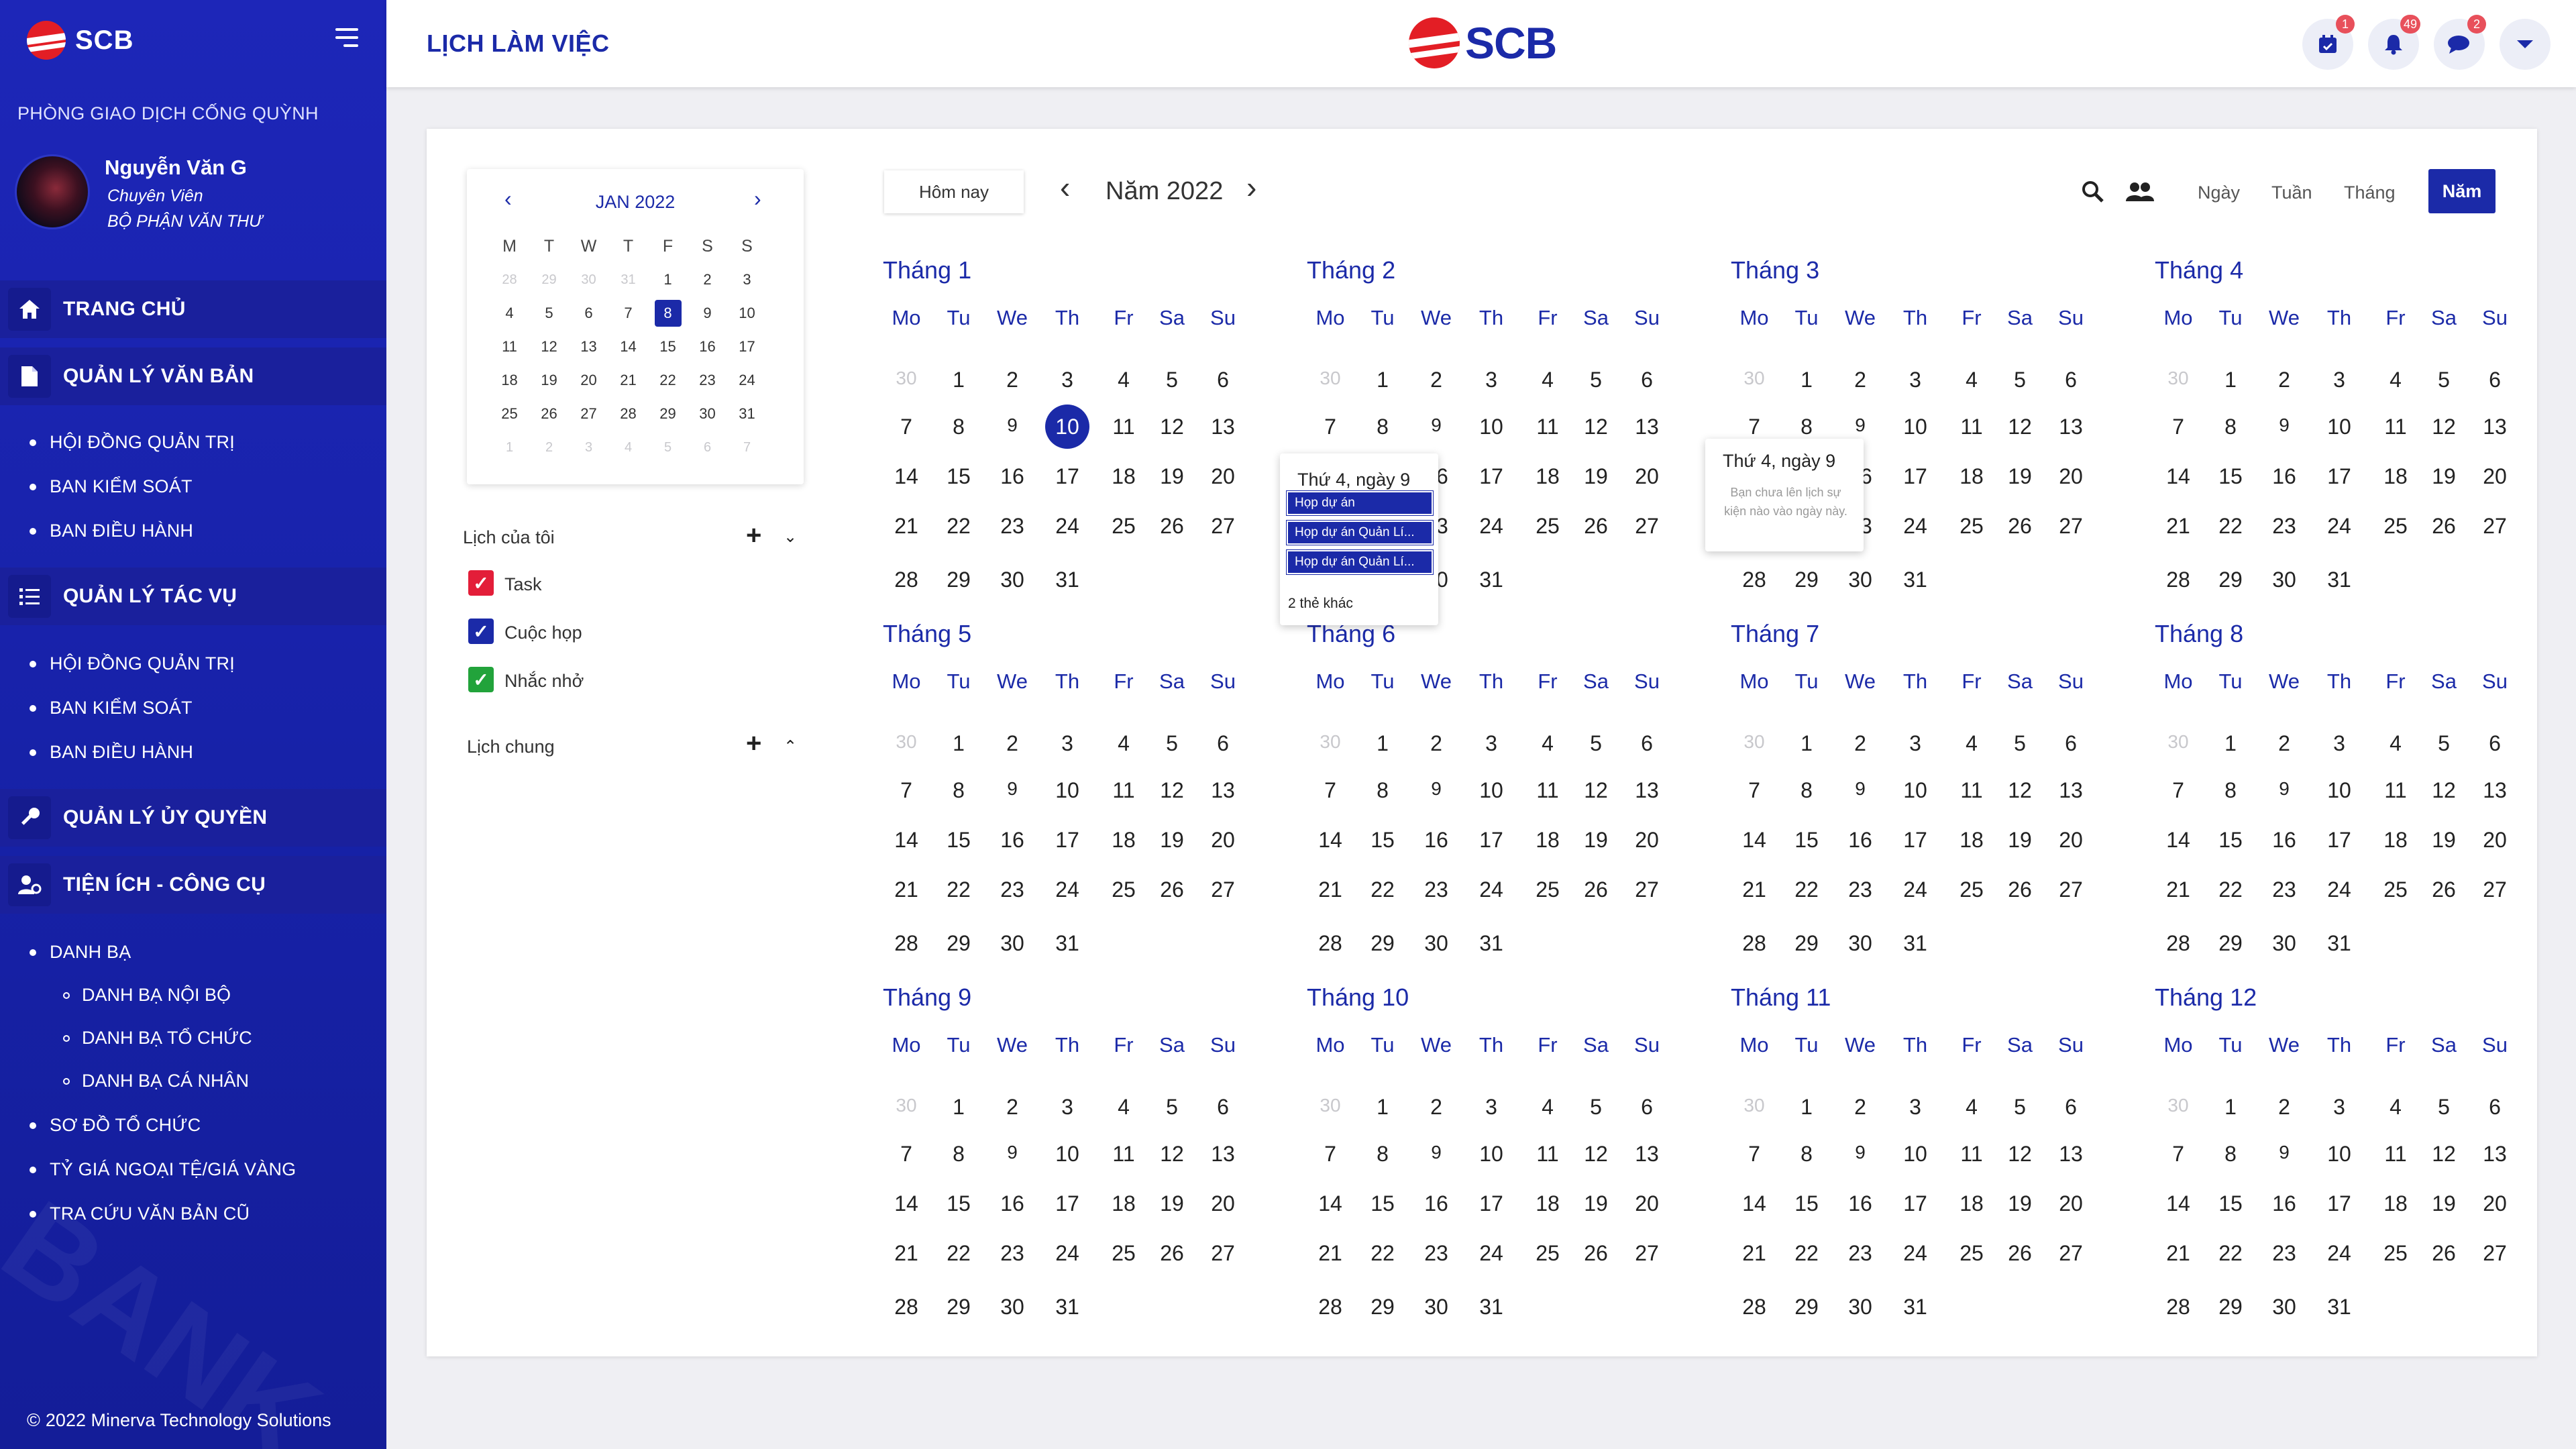  I want to click on mini-day: 12, so click(549, 347).